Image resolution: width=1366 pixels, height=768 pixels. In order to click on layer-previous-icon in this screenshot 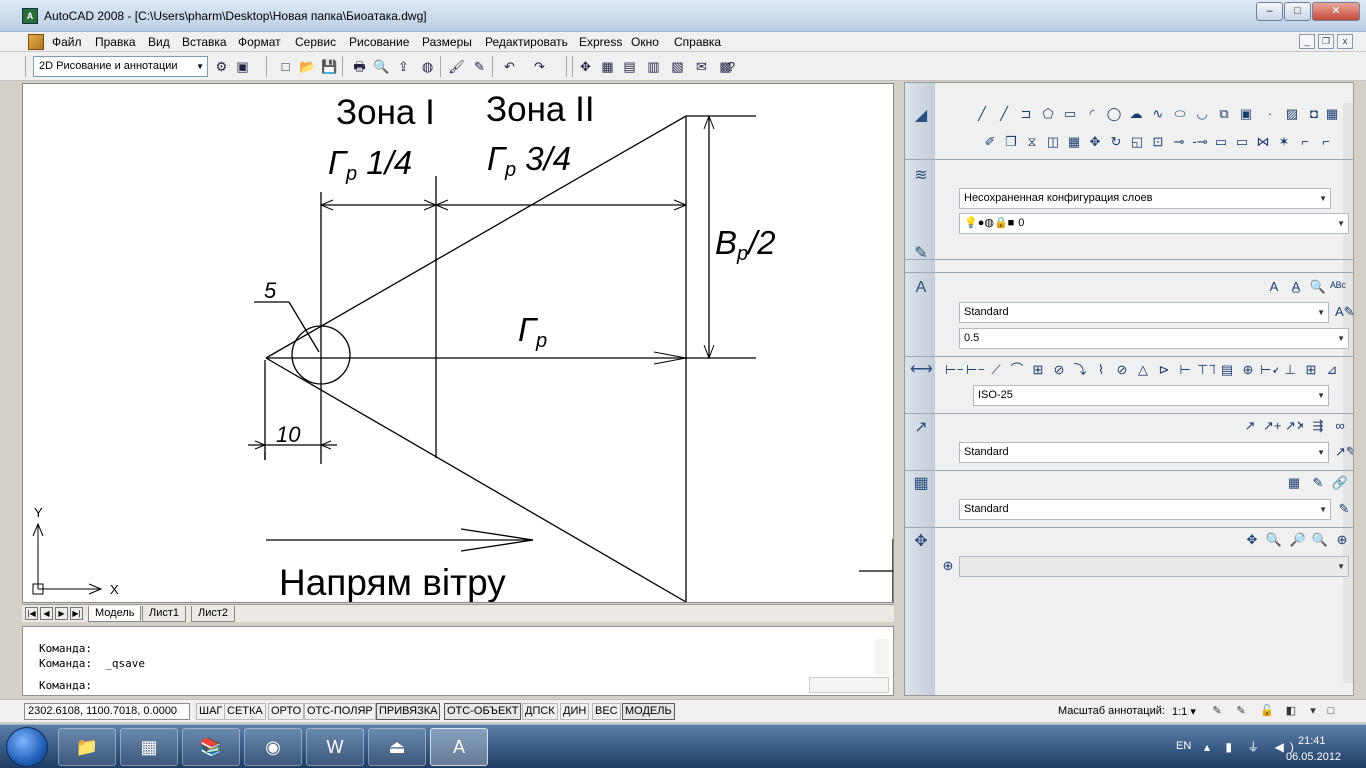, I will do `click(1340, 174)`.